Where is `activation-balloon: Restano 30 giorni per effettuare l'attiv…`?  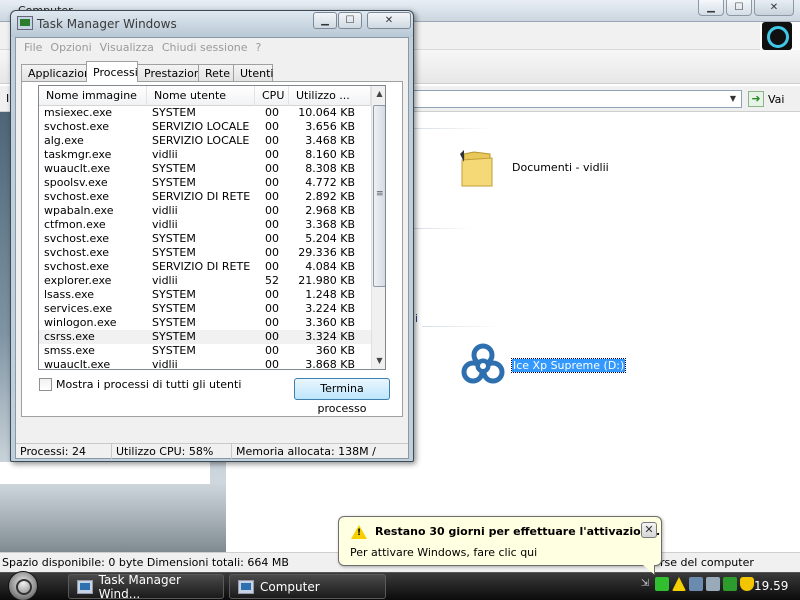 activation-balloon: Restano 30 giorni per effettuare l'attiv… is located at coordinates (500, 545).